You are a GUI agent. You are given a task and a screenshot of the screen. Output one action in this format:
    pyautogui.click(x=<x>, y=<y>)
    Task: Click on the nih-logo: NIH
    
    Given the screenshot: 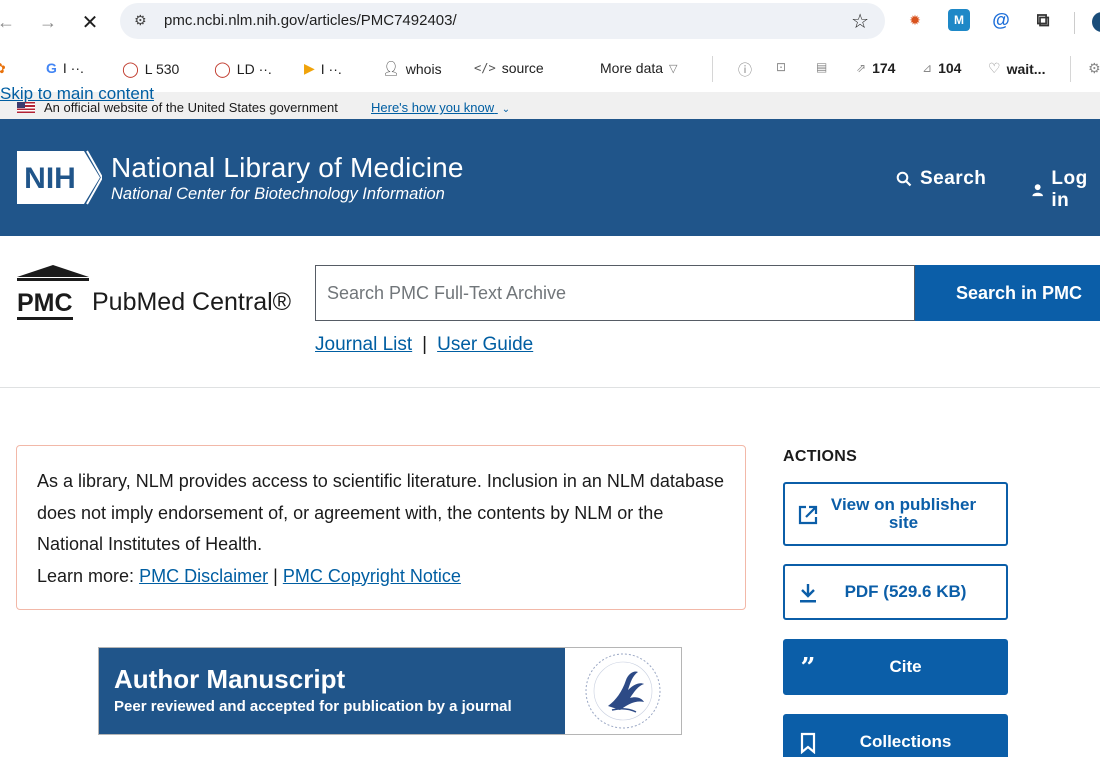 What is the action you would take?
    pyautogui.click(x=59, y=177)
    